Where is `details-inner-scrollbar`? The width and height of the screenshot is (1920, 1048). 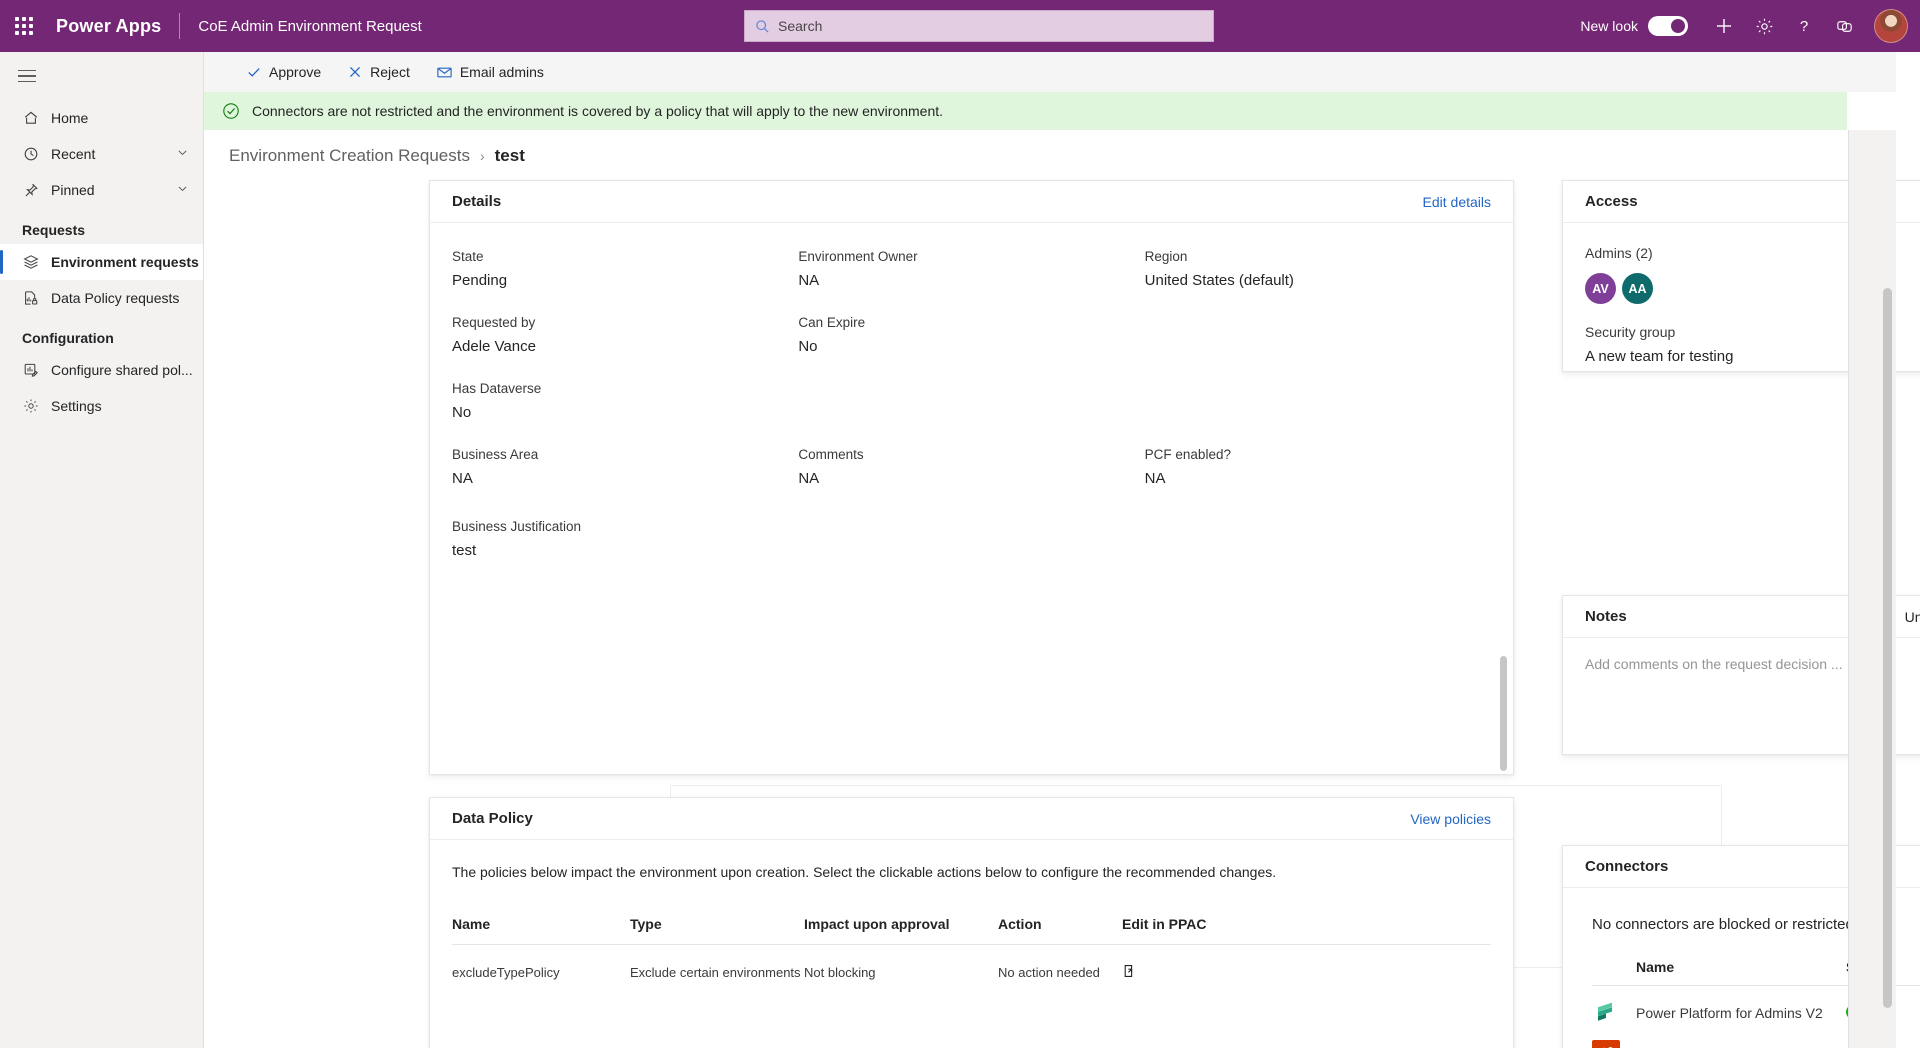 details-inner-scrollbar is located at coordinates (1503, 713).